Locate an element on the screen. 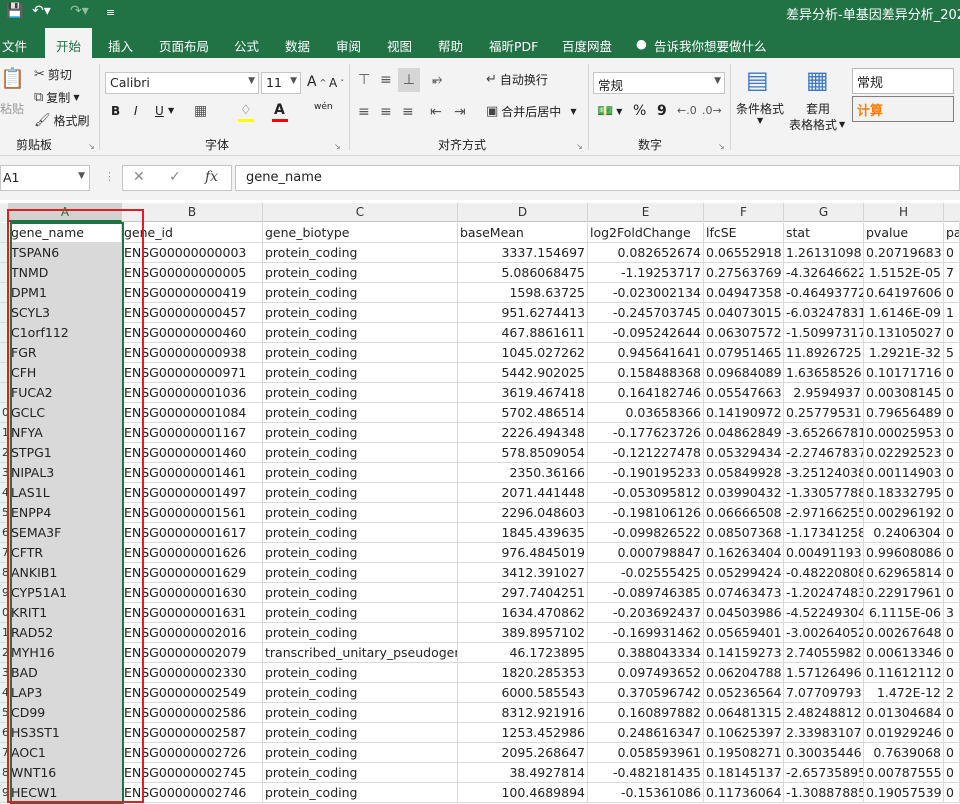 This screenshot has height=804, width=960. cell-log2-fold-change: 0.000798847 is located at coordinates (646, 552).